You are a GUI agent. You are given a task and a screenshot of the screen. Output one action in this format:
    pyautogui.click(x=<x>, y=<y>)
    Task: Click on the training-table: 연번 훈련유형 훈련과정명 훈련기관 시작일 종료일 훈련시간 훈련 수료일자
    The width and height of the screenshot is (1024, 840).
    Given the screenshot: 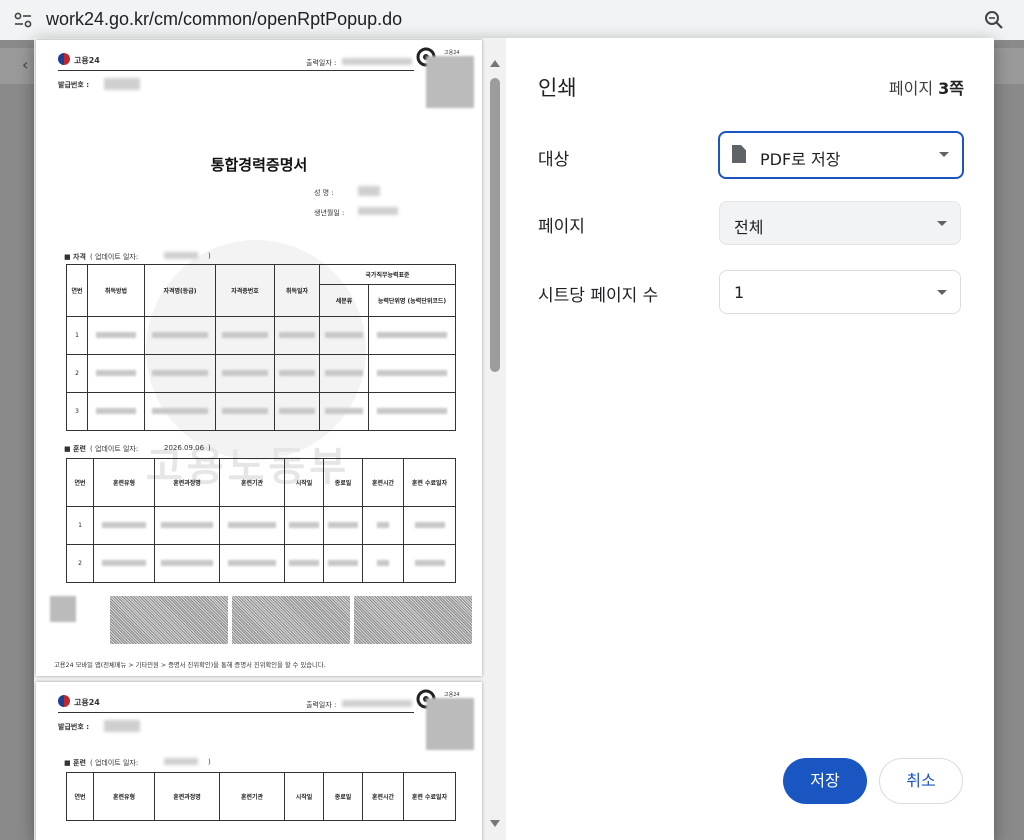 What is the action you would take?
    pyautogui.click(x=261, y=796)
    